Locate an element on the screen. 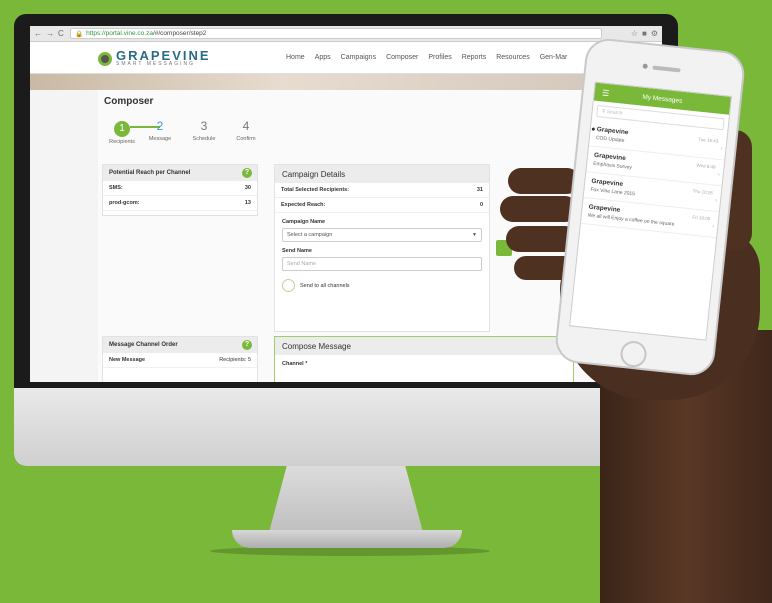 This screenshot has height=603, width=772. phone-search-placeholder: Search is located at coordinates (614, 112).